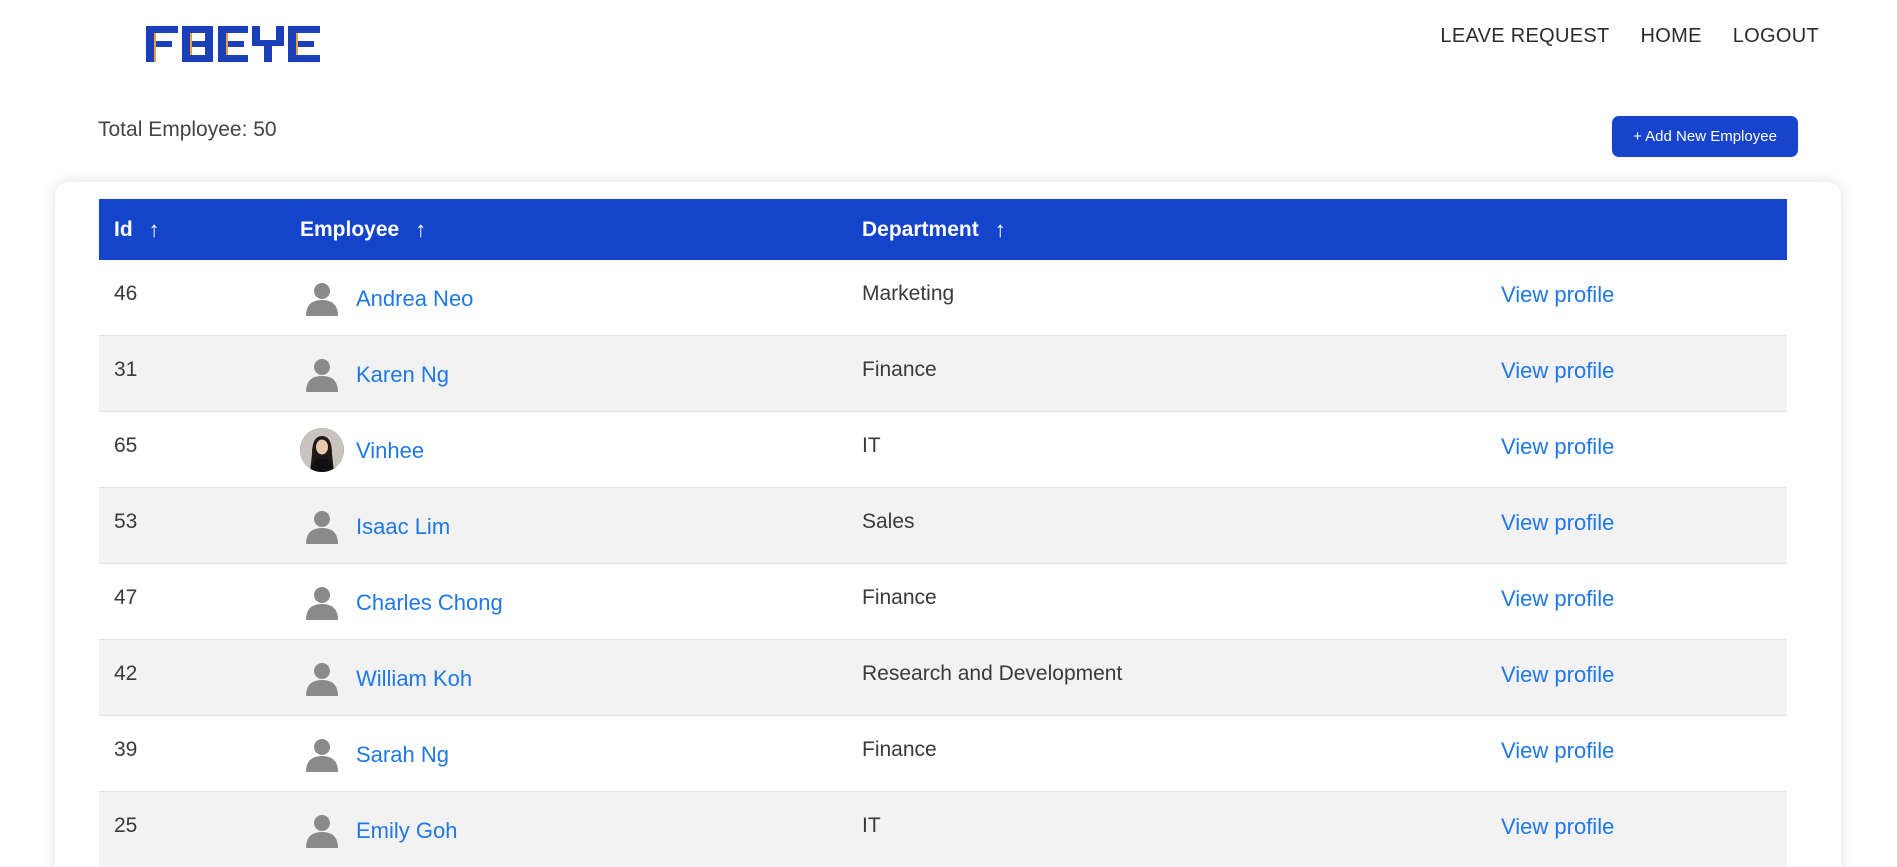 This screenshot has width=1897, height=867. I want to click on top-bar: LEAVE REQUEST HOME LOGOUT, so click(948, 45).